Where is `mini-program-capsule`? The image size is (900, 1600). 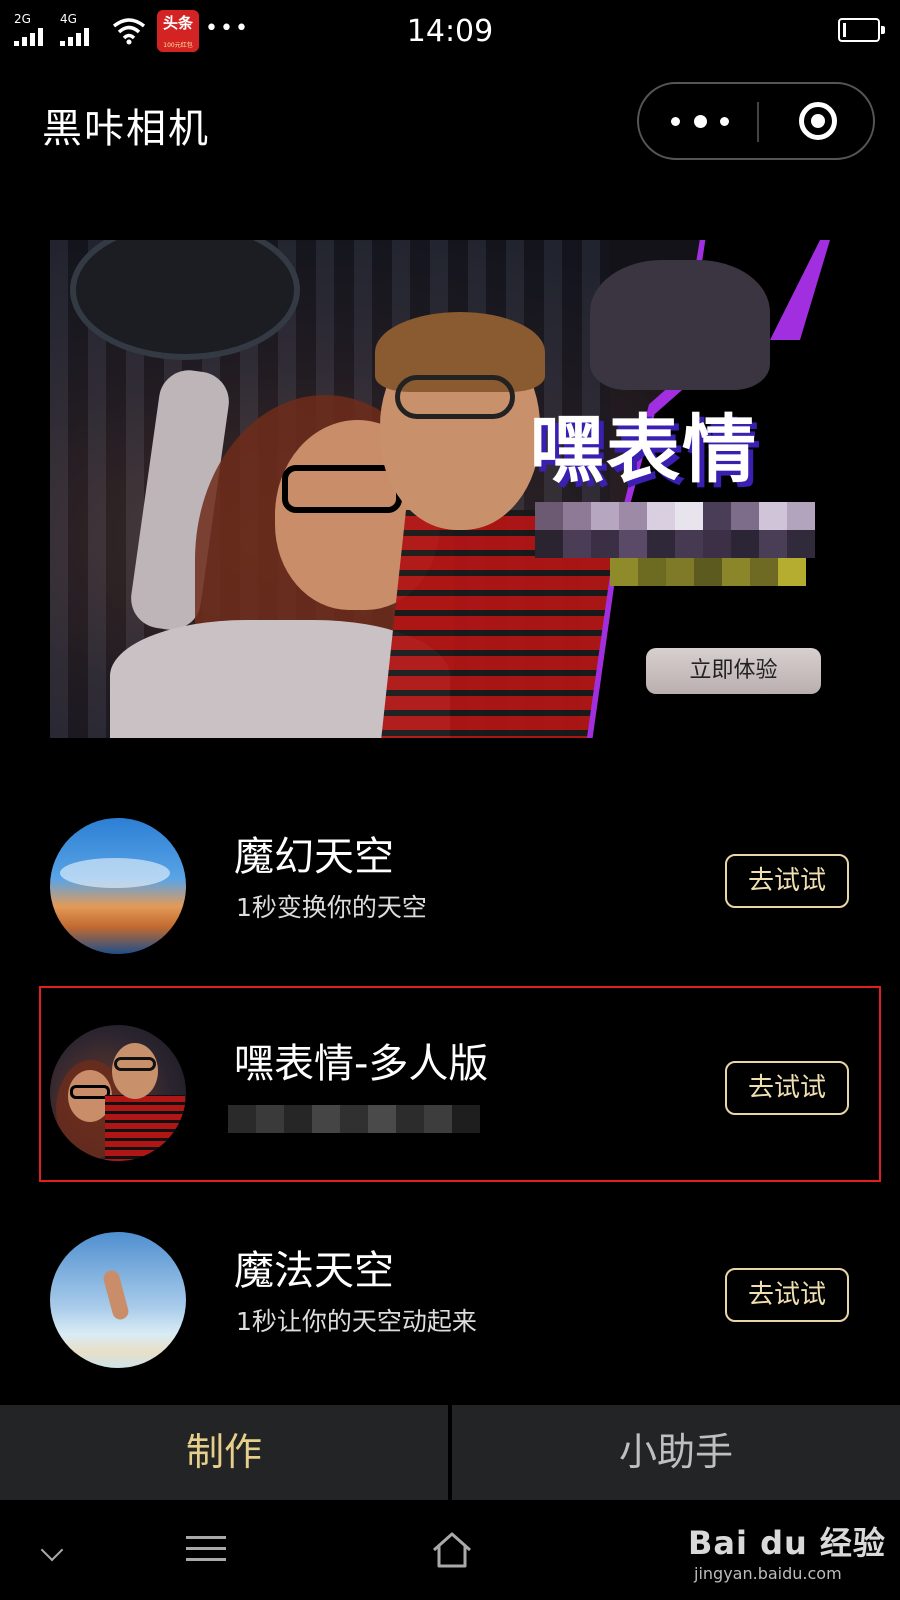
mini-program-capsule is located at coordinates (756, 121).